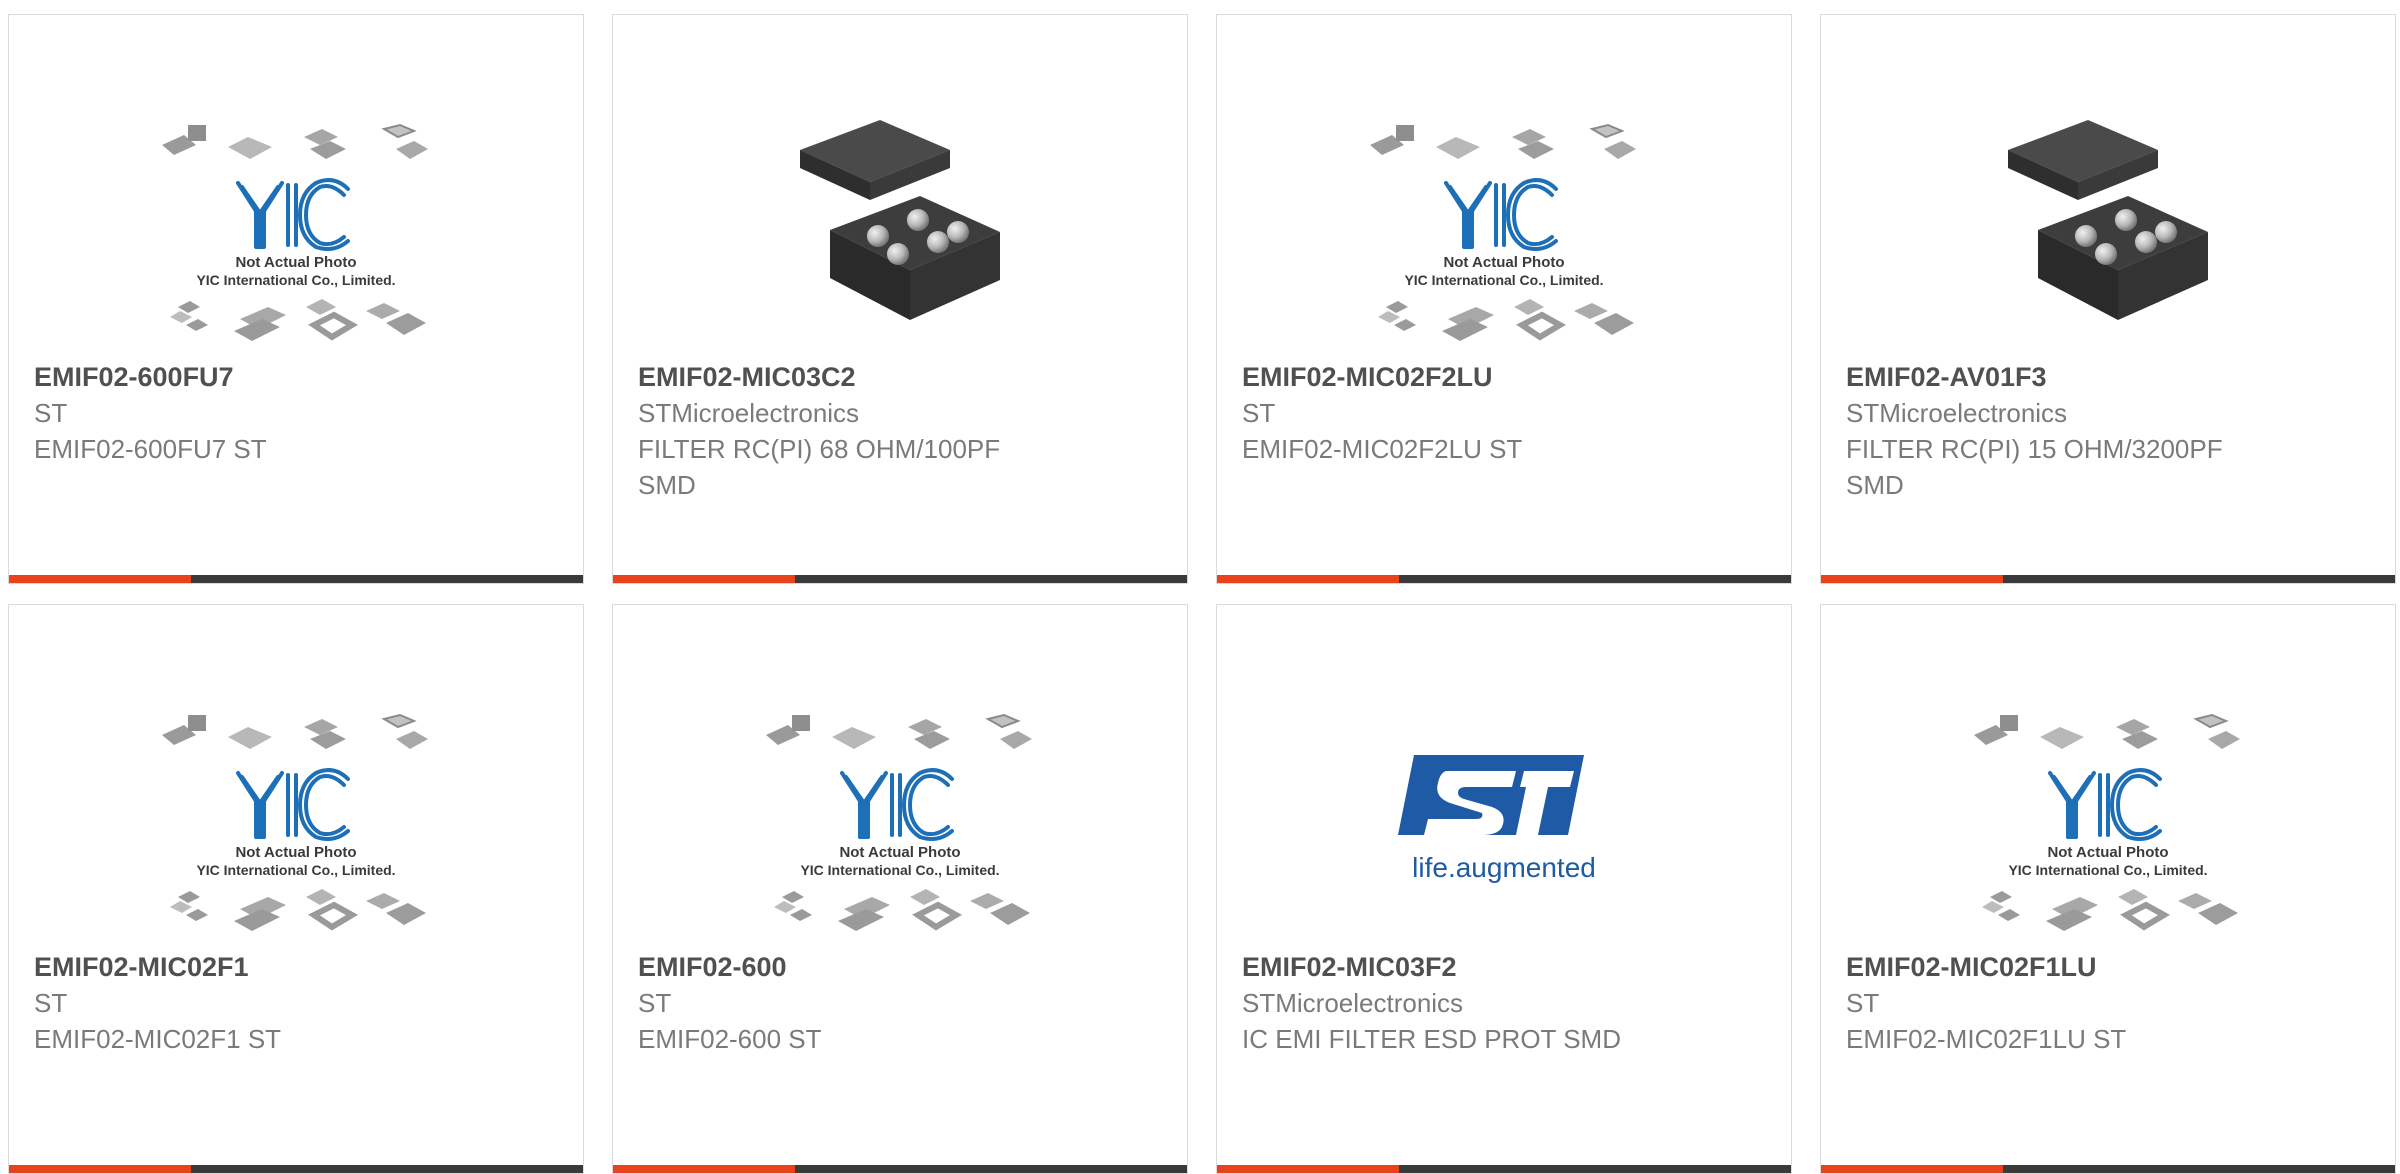 This screenshot has width=2400, height=1174. I want to click on product-info: EMIF02-MIC02F1 ST EMIF02-MIC02F1 ST, so click(296, 1003).